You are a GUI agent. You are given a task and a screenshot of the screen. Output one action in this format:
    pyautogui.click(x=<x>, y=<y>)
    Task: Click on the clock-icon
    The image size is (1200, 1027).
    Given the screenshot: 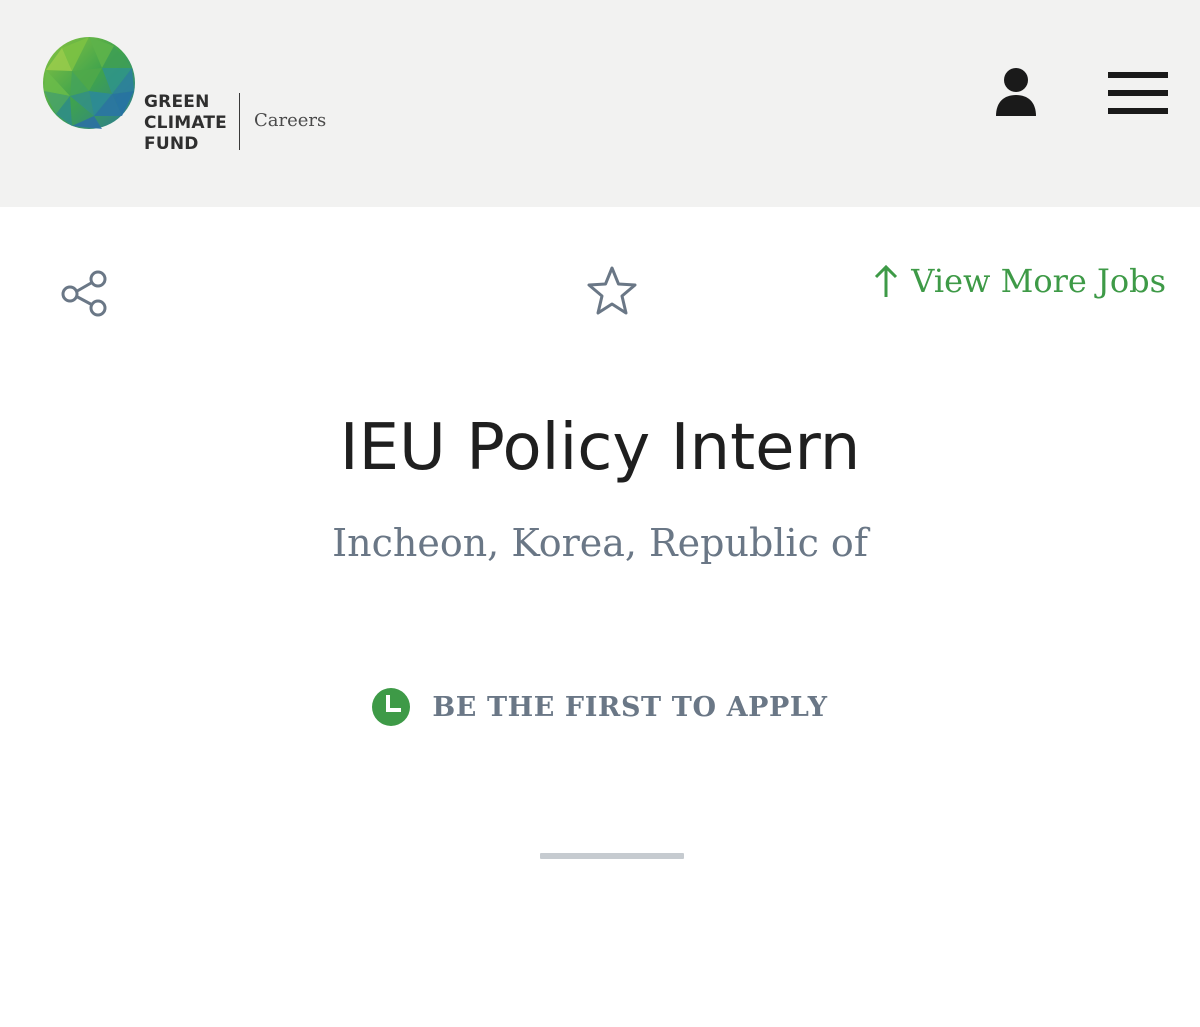 What is the action you would take?
    pyautogui.click(x=391, y=707)
    